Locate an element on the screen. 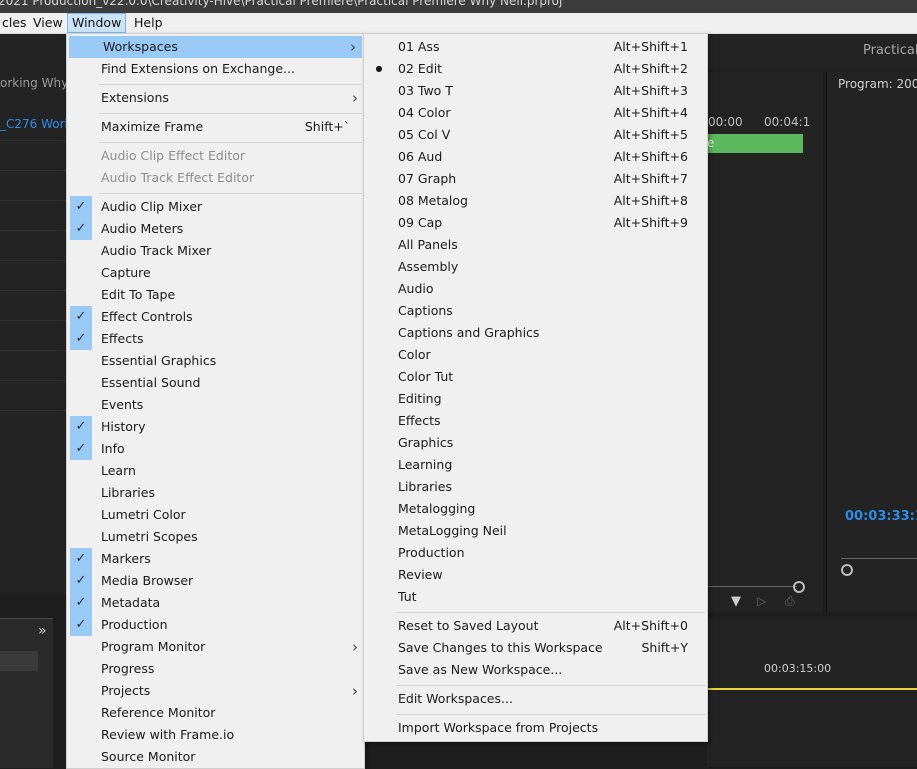  workspace-item-metalogging-neil: MetaLogging Neil is located at coordinates (535, 531).